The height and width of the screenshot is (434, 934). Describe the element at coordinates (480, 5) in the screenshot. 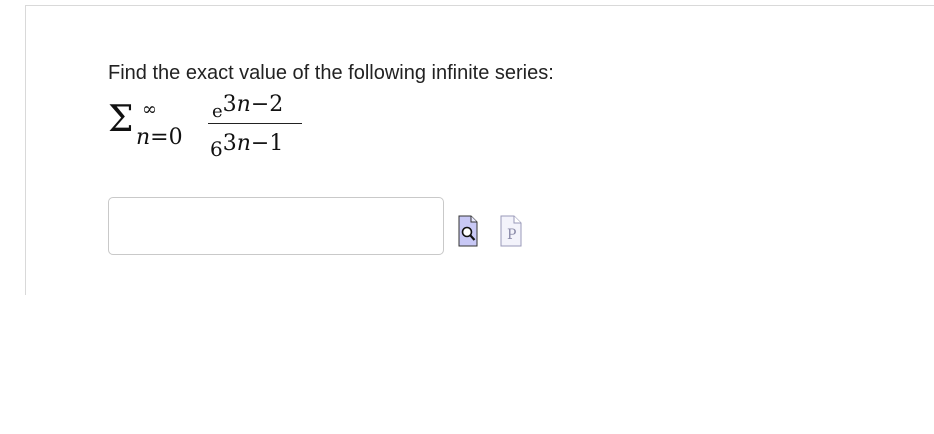

I see `top-divider` at that location.